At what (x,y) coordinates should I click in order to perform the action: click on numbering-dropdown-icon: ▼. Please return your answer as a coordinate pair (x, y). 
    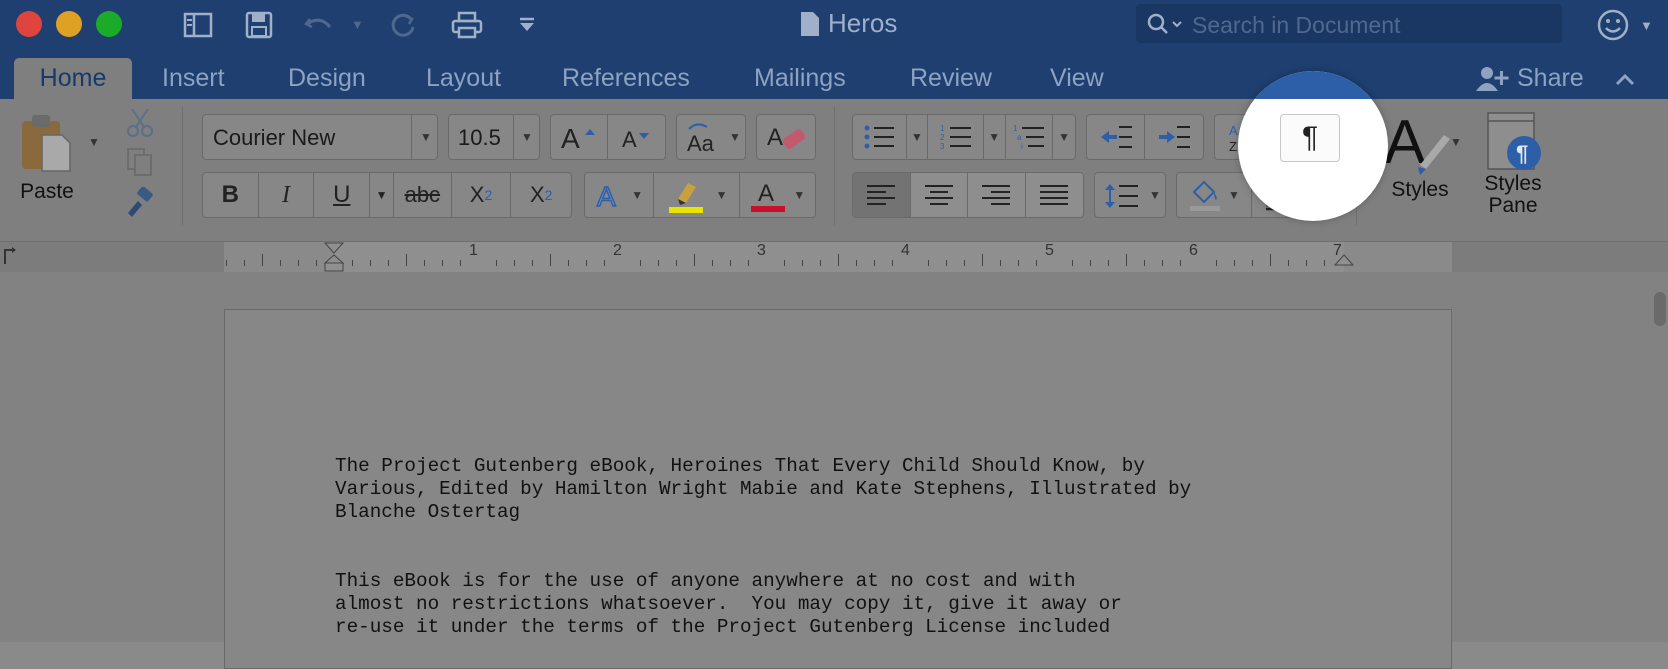
    Looking at the image, I should click on (995, 137).